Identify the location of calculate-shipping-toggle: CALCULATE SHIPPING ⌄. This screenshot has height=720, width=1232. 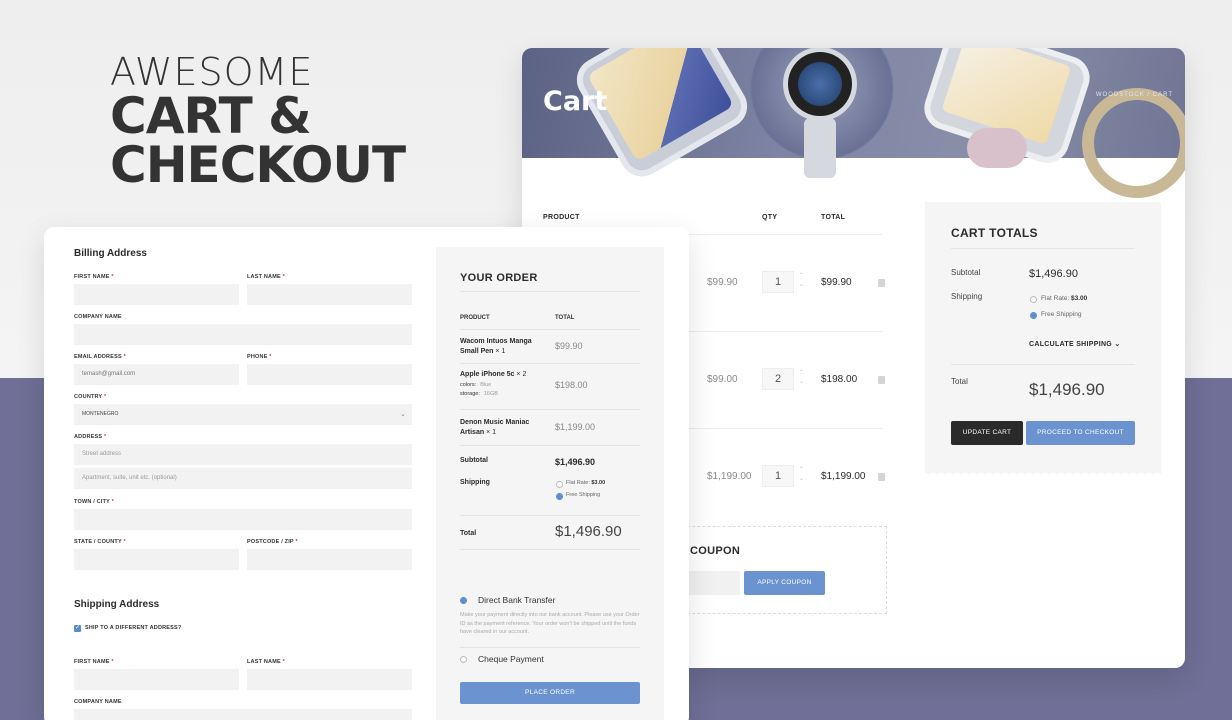
(1074, 344).